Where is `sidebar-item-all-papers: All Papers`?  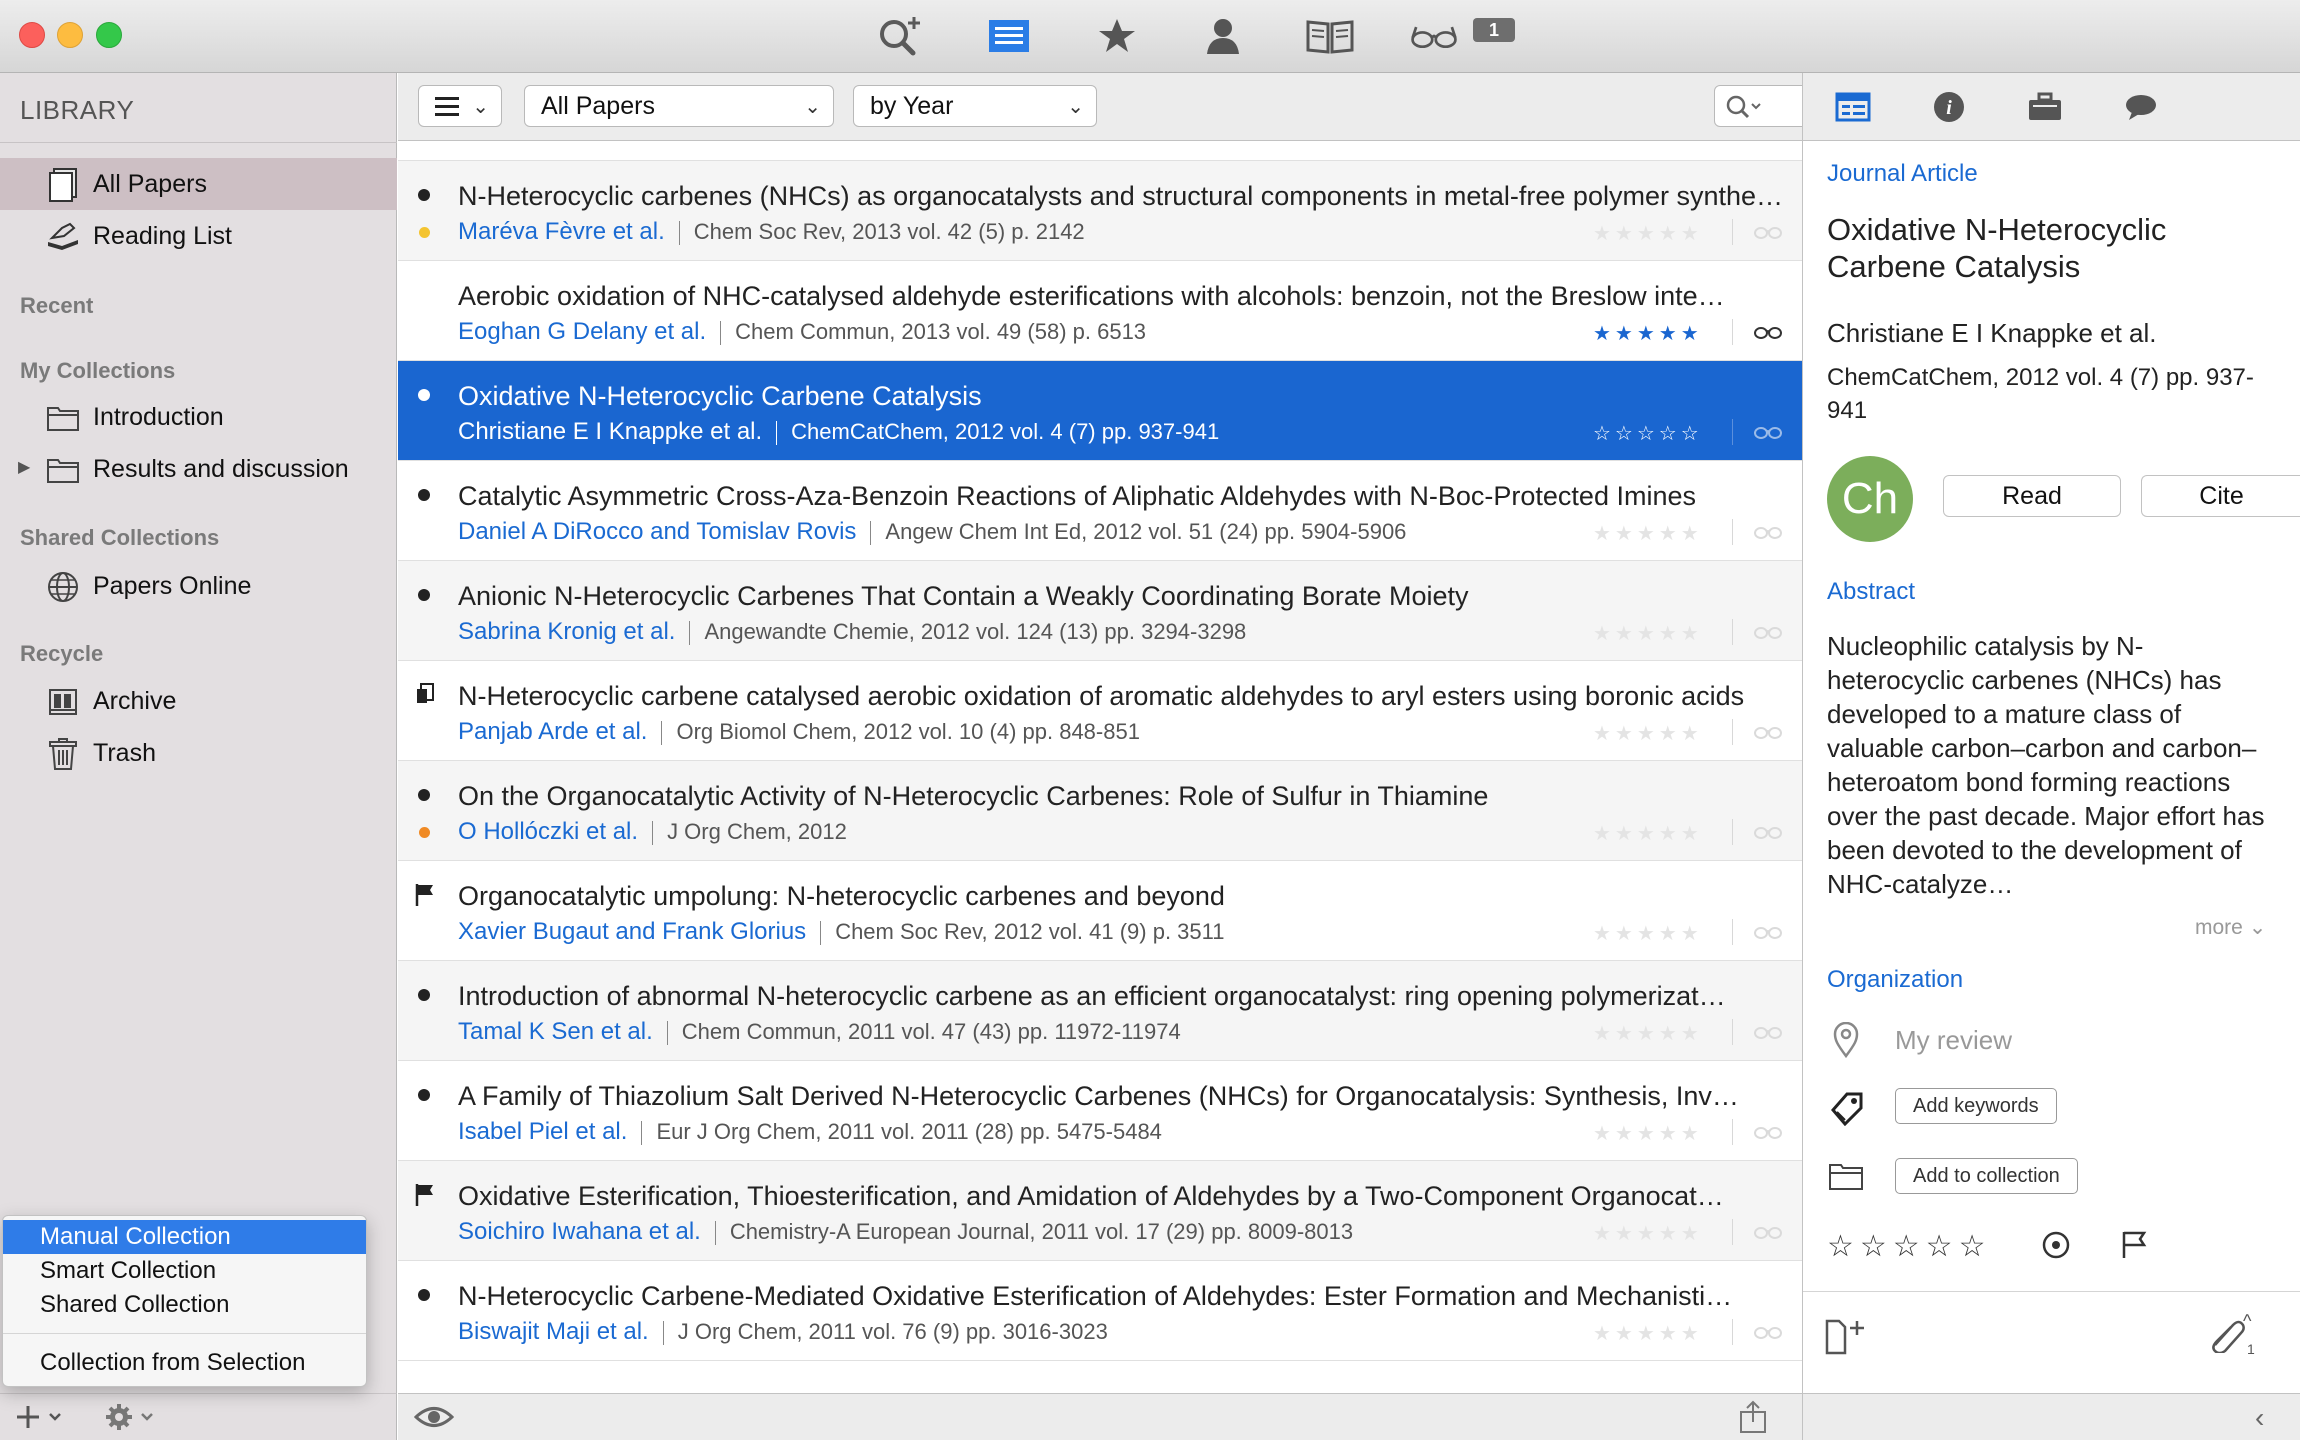 sidebar-item-all-papers: All Papers is located at coordinates (198, 184).